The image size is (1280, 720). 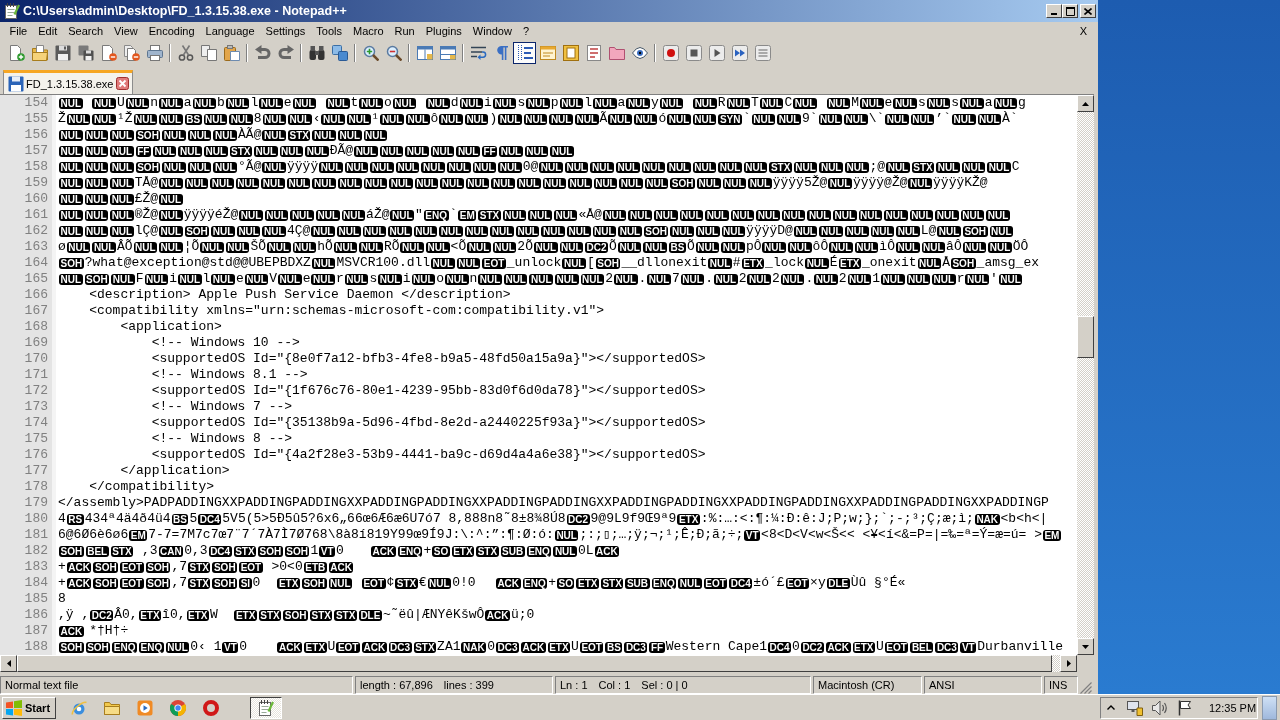 I want to click on notepad-icon, so click(x=266, y=707).